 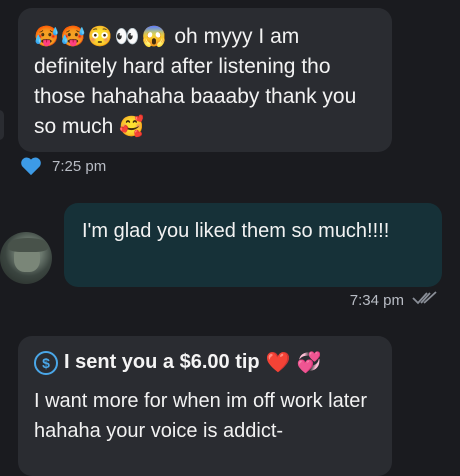 What do you see at coordinates (426, 300) in the screenshot?
I see `double-check-icon` at bounding box center [426, 300].